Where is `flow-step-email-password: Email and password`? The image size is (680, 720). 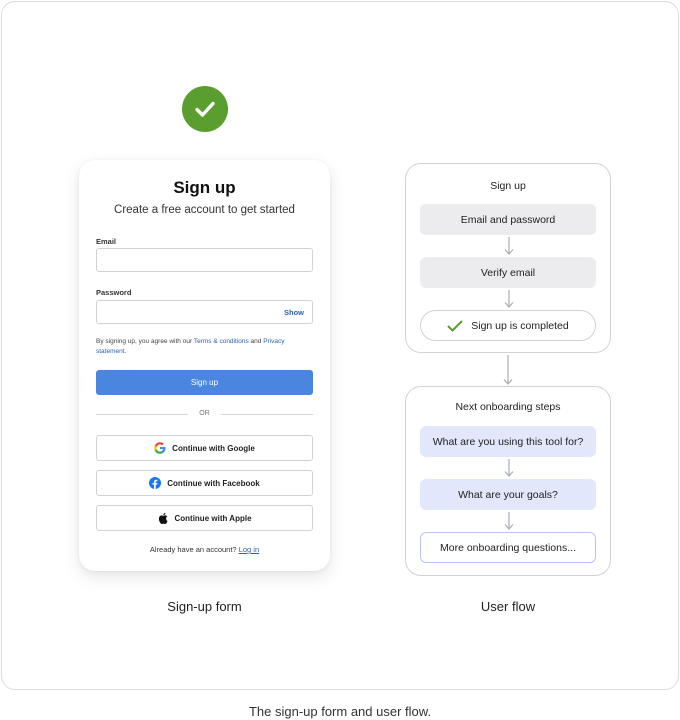
flow-step-email-password: Email and password is located at coordinates (508, 219).